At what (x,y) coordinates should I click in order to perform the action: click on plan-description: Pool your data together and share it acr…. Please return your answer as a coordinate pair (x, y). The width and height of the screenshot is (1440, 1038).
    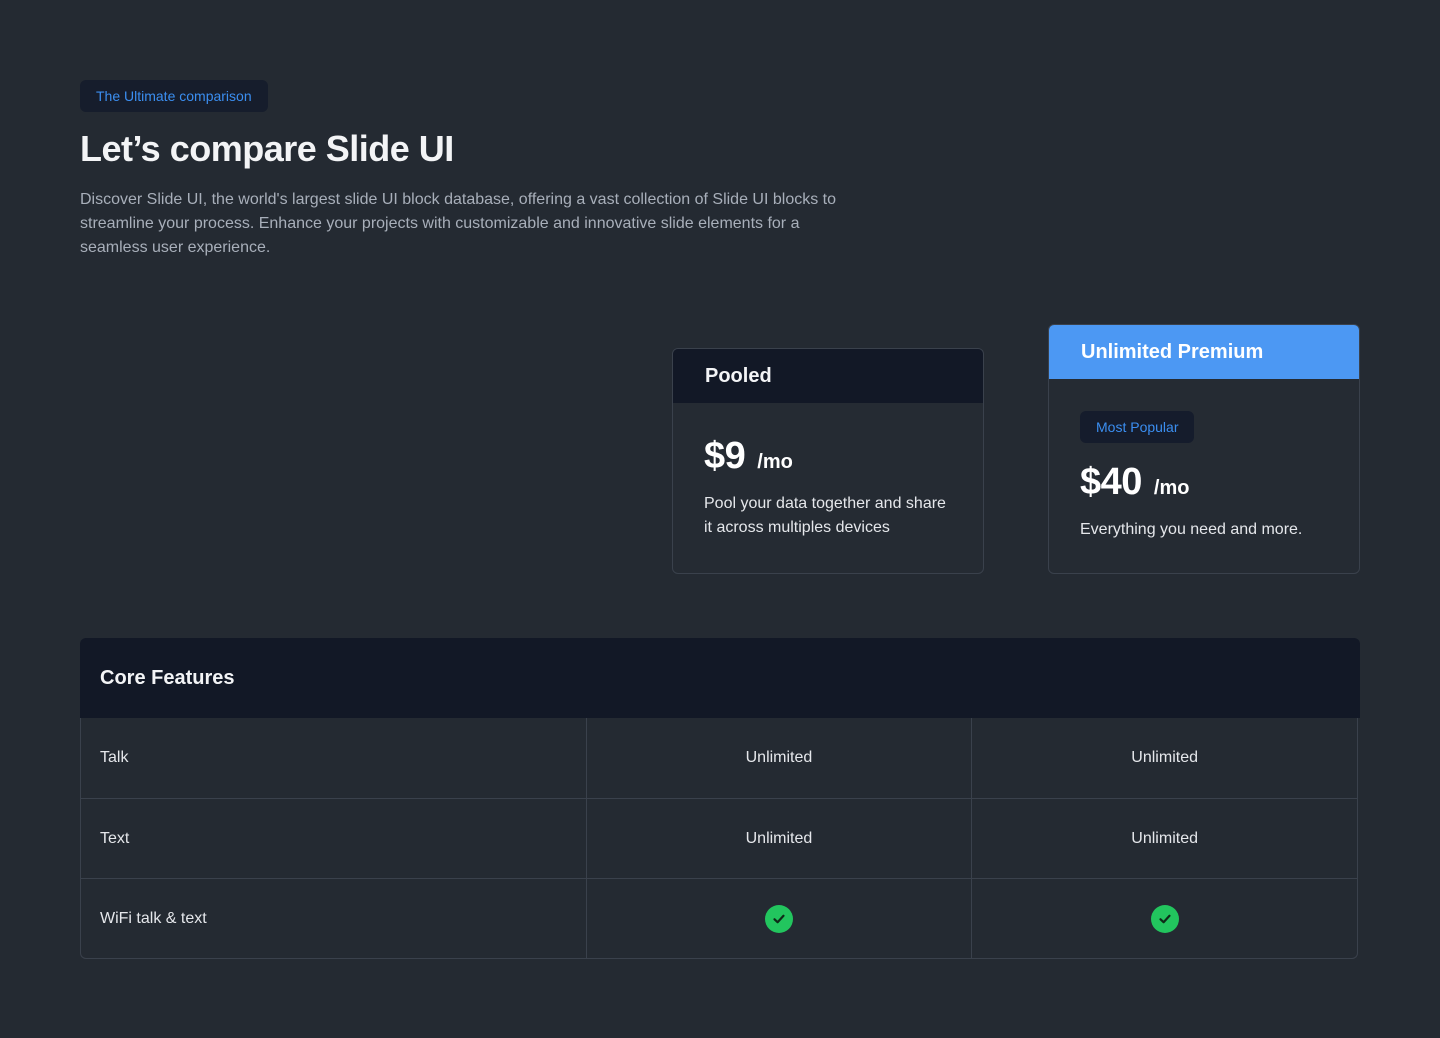
    Looking at the image, I should click on (825, 515).